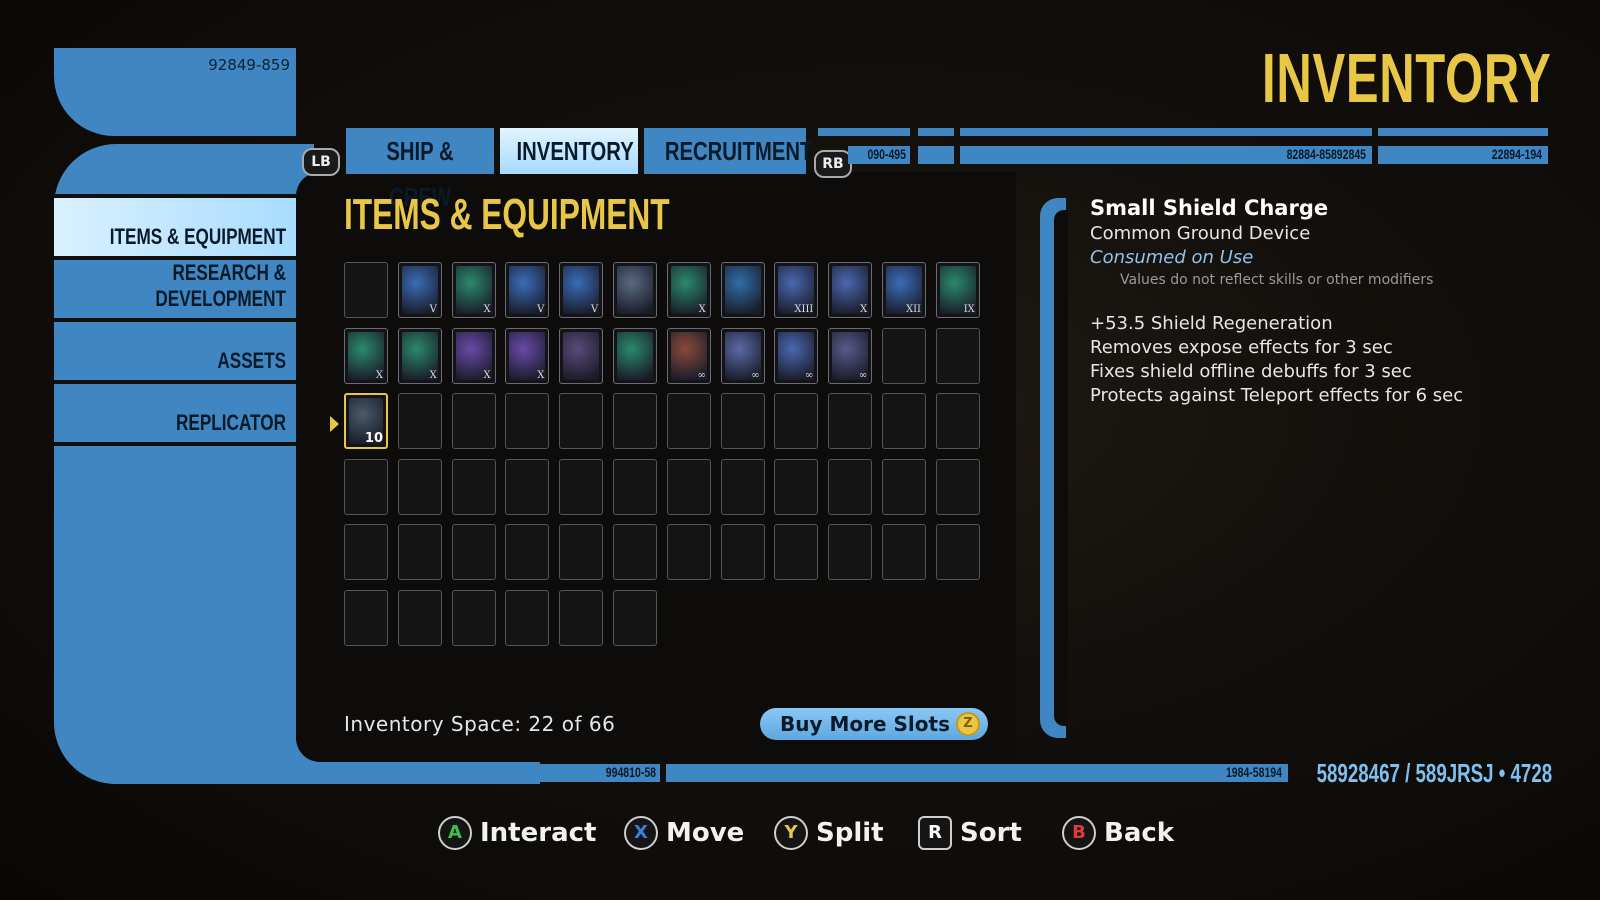  I want to click on item-mark-label: X, so click(487, 309).